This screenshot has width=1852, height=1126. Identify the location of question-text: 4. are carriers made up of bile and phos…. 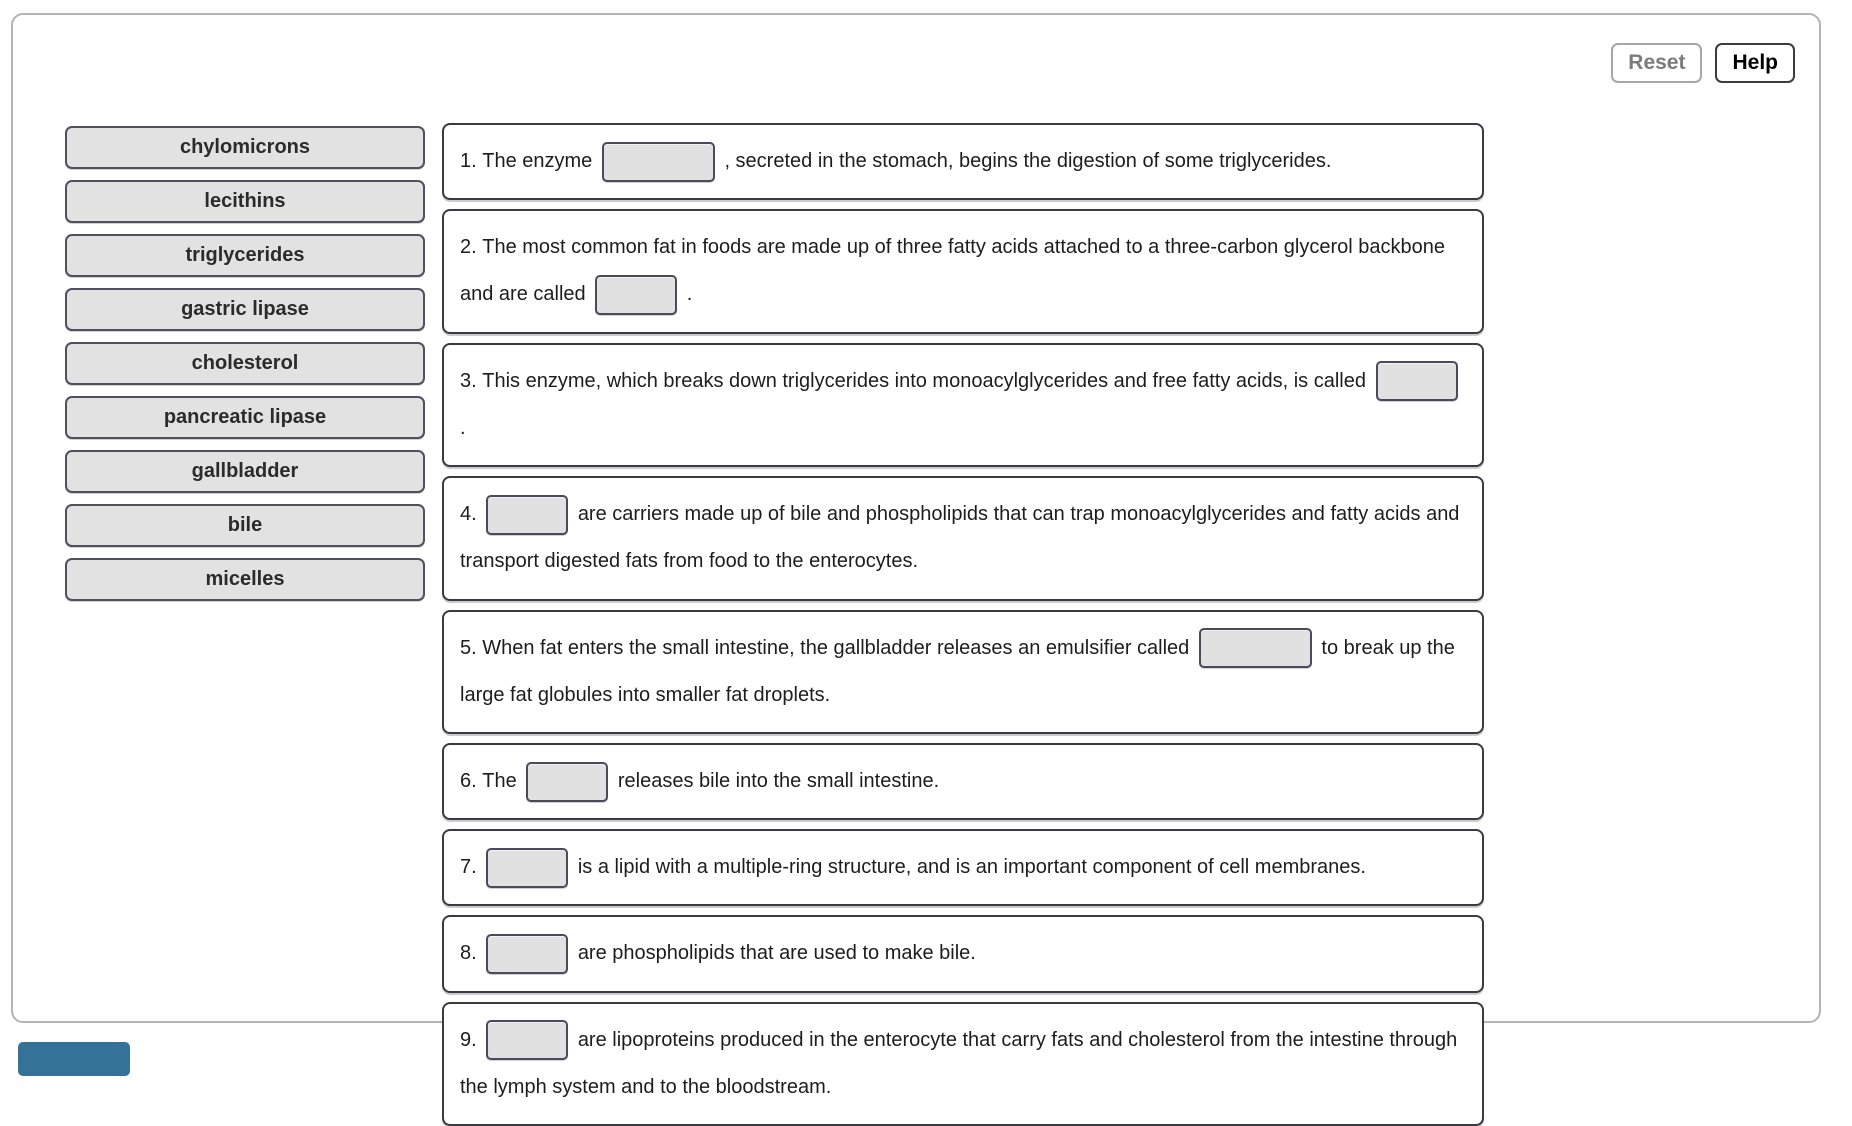
(962, 538).